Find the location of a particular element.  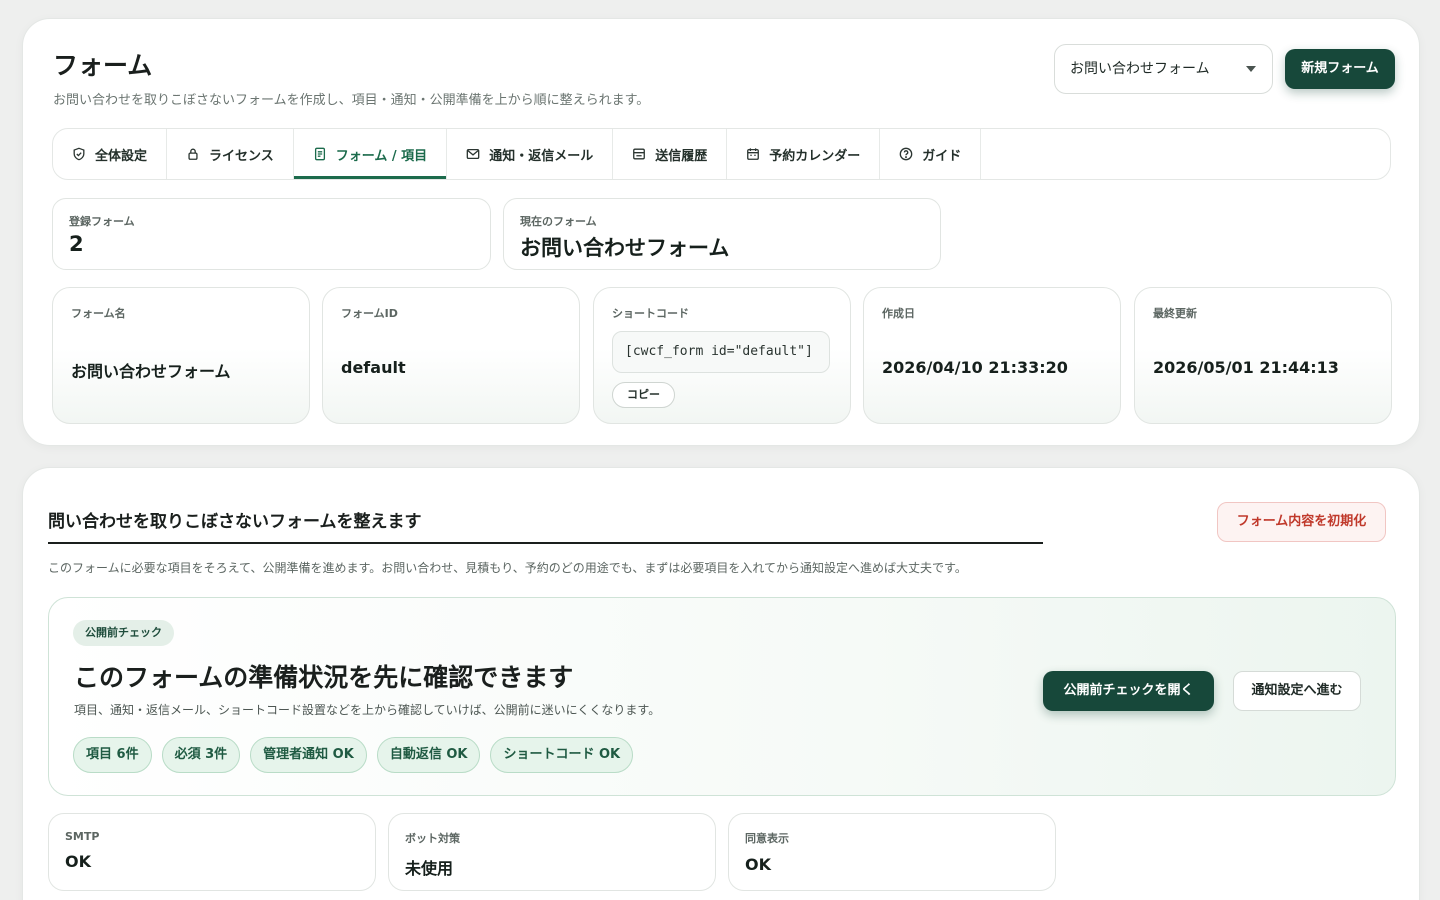

tab-notification-mail: 通知・返信メール is located at coordinates (530, 154).